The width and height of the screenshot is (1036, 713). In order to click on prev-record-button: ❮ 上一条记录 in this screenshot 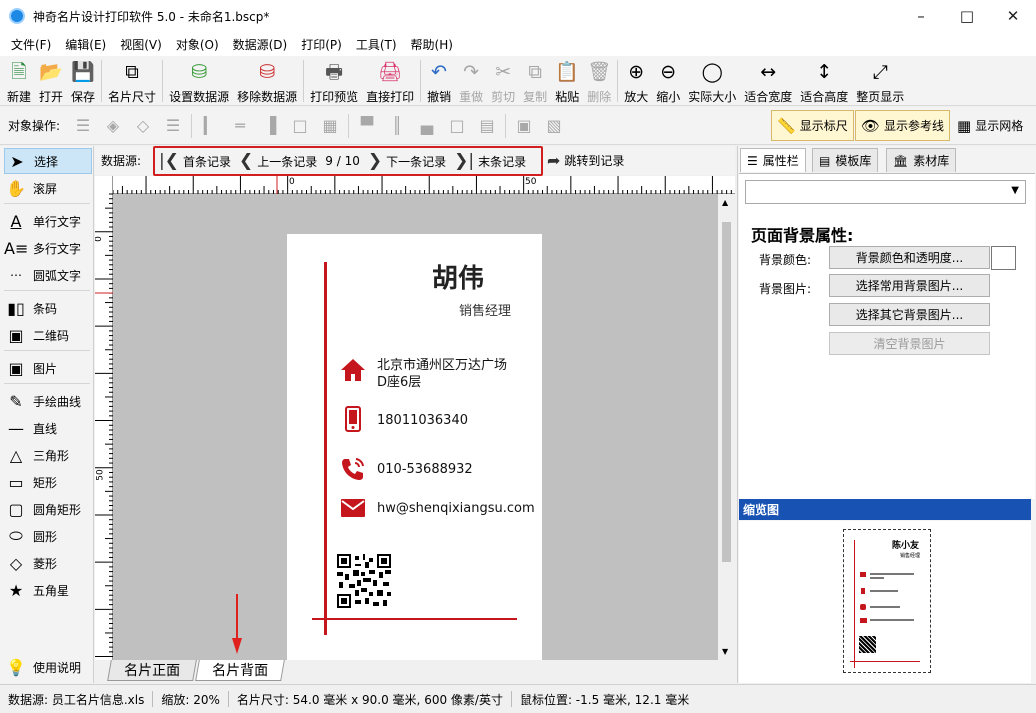, I will do `click(278, 161)`.